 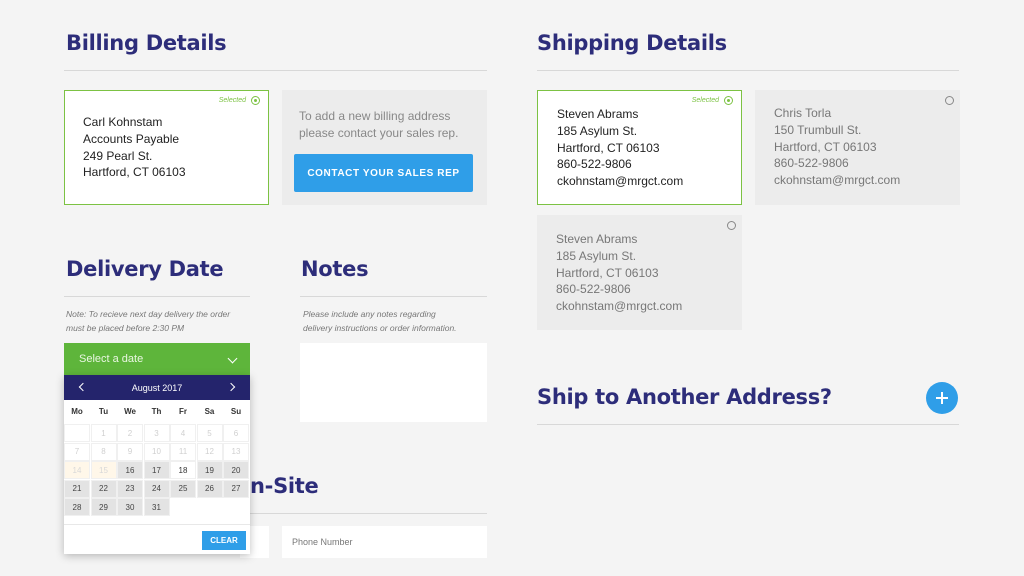 I want to click on address-line: Carl Kohnstam, so click(x=123, y=122).